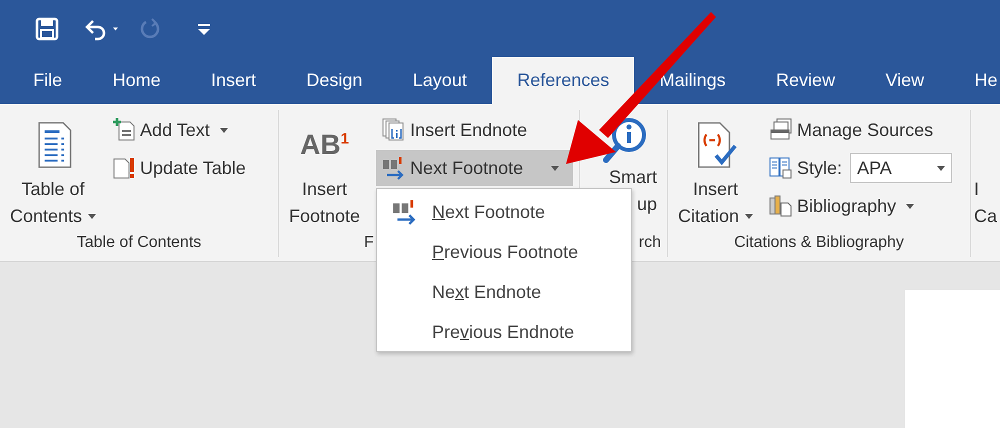 The width and height of the screenshot is (1000, 428). I want to click on ribbon-tab: Mailings, so click(692, 80).